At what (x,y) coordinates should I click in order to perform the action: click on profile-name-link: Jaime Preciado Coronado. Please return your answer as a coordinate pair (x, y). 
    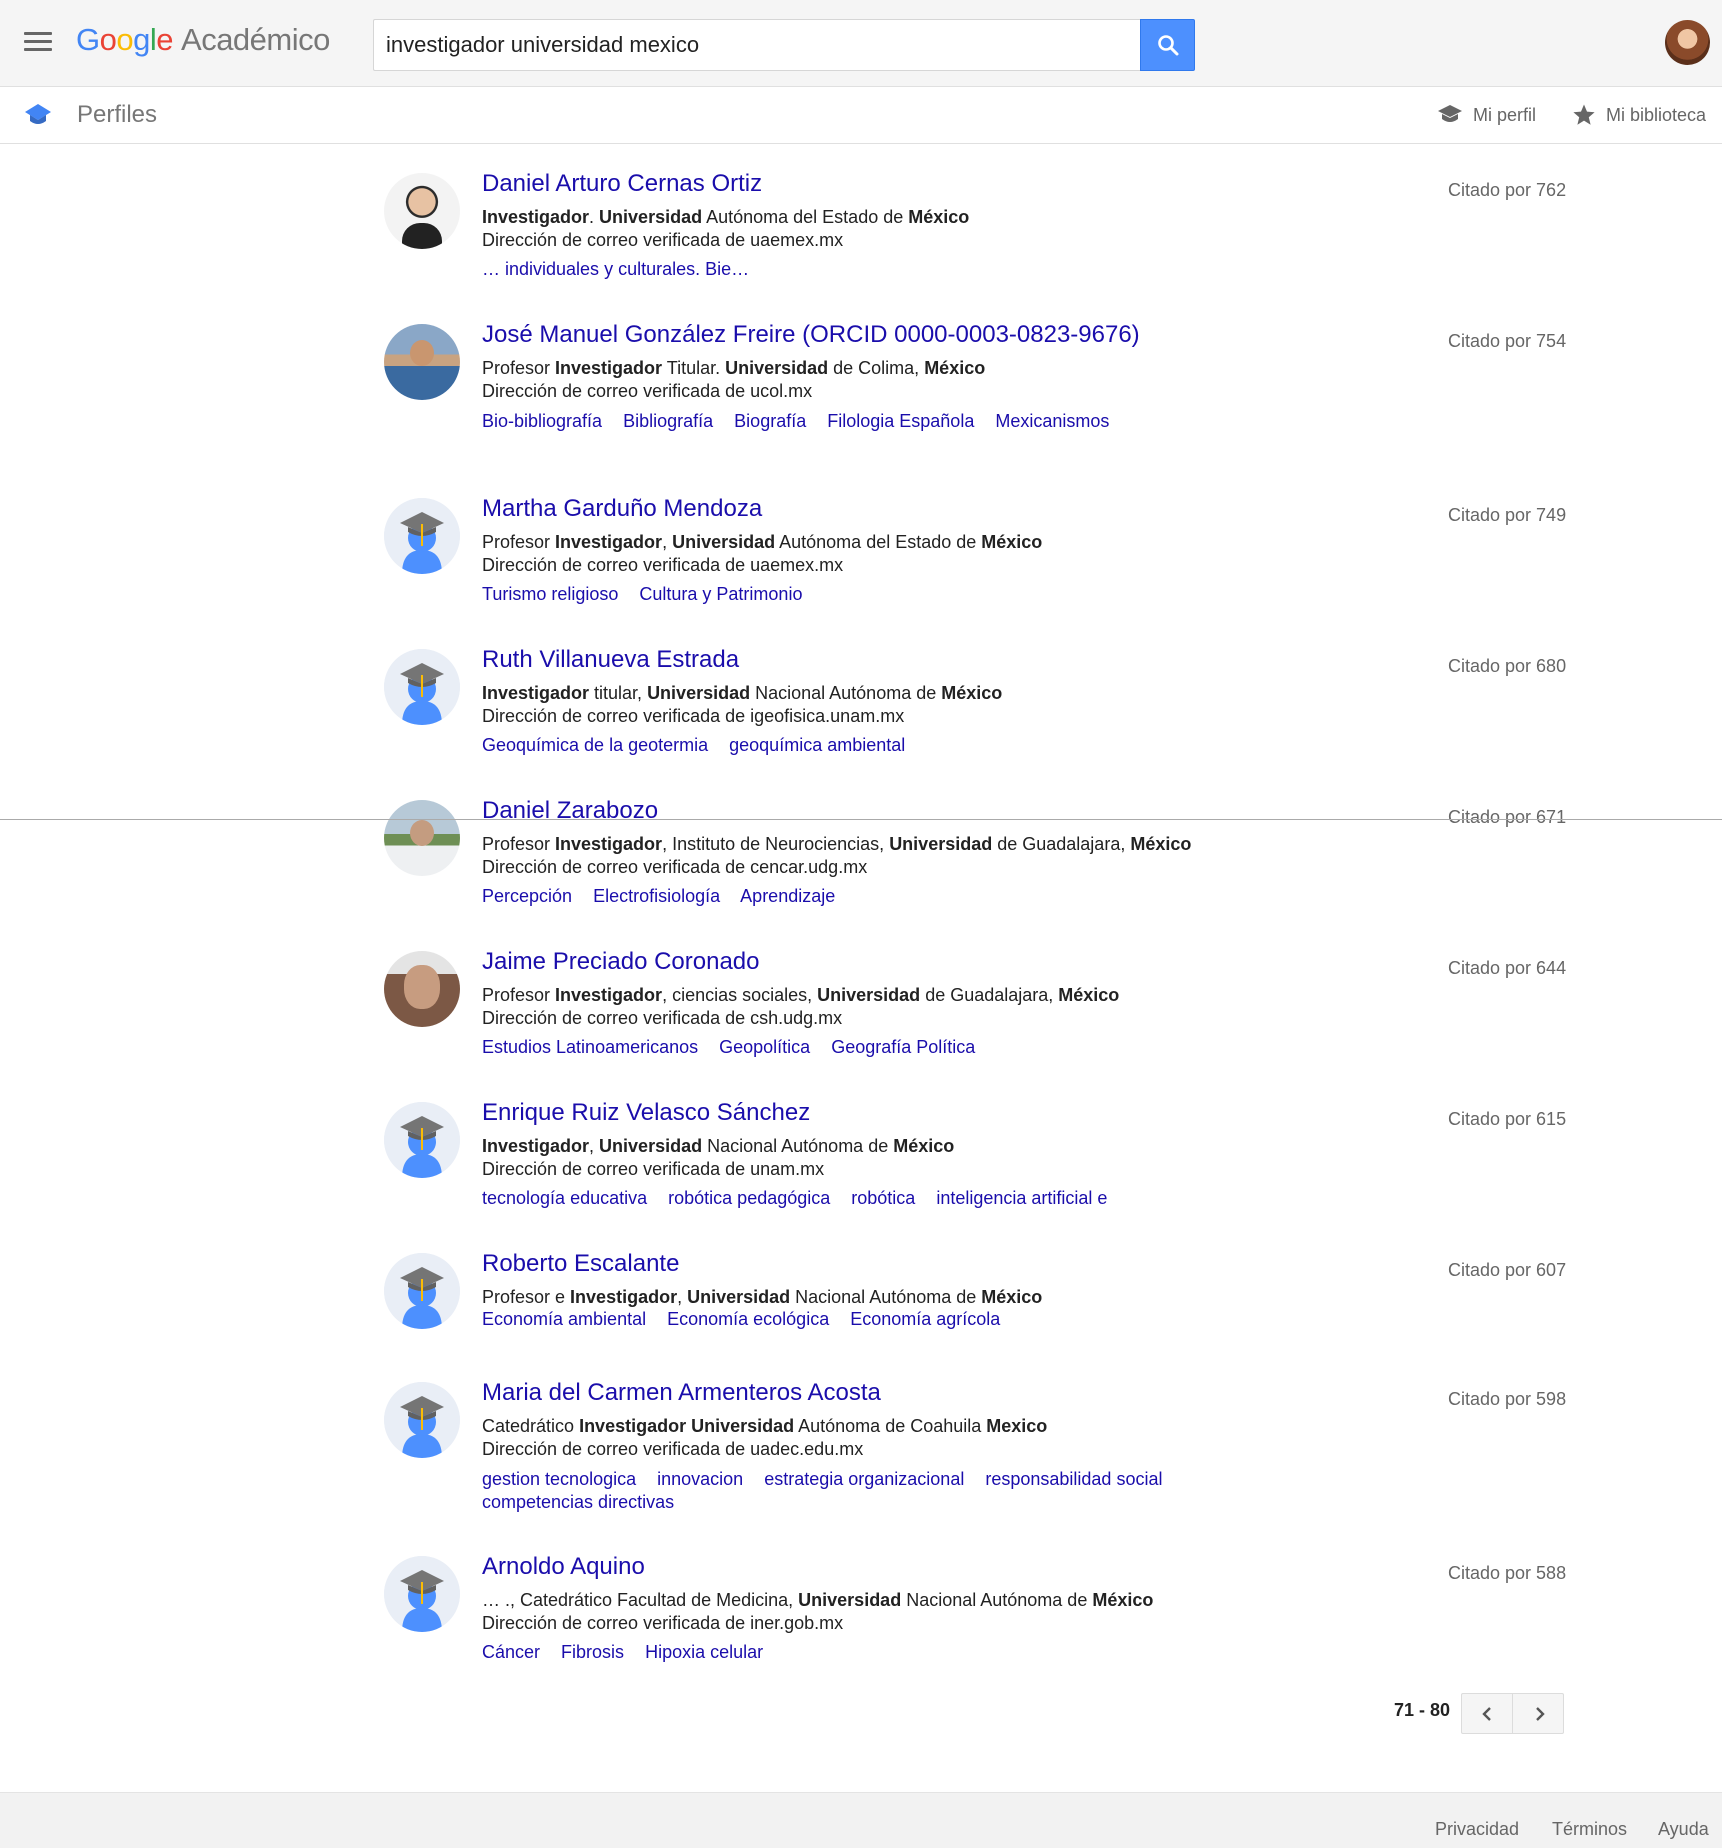
    Looking at the image, I should click on (621, 962).